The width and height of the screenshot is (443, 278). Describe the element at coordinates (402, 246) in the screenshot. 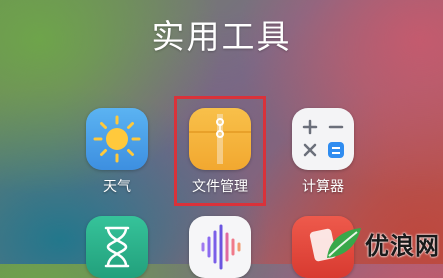

I see `watermark-text: 优浪网` at that location.